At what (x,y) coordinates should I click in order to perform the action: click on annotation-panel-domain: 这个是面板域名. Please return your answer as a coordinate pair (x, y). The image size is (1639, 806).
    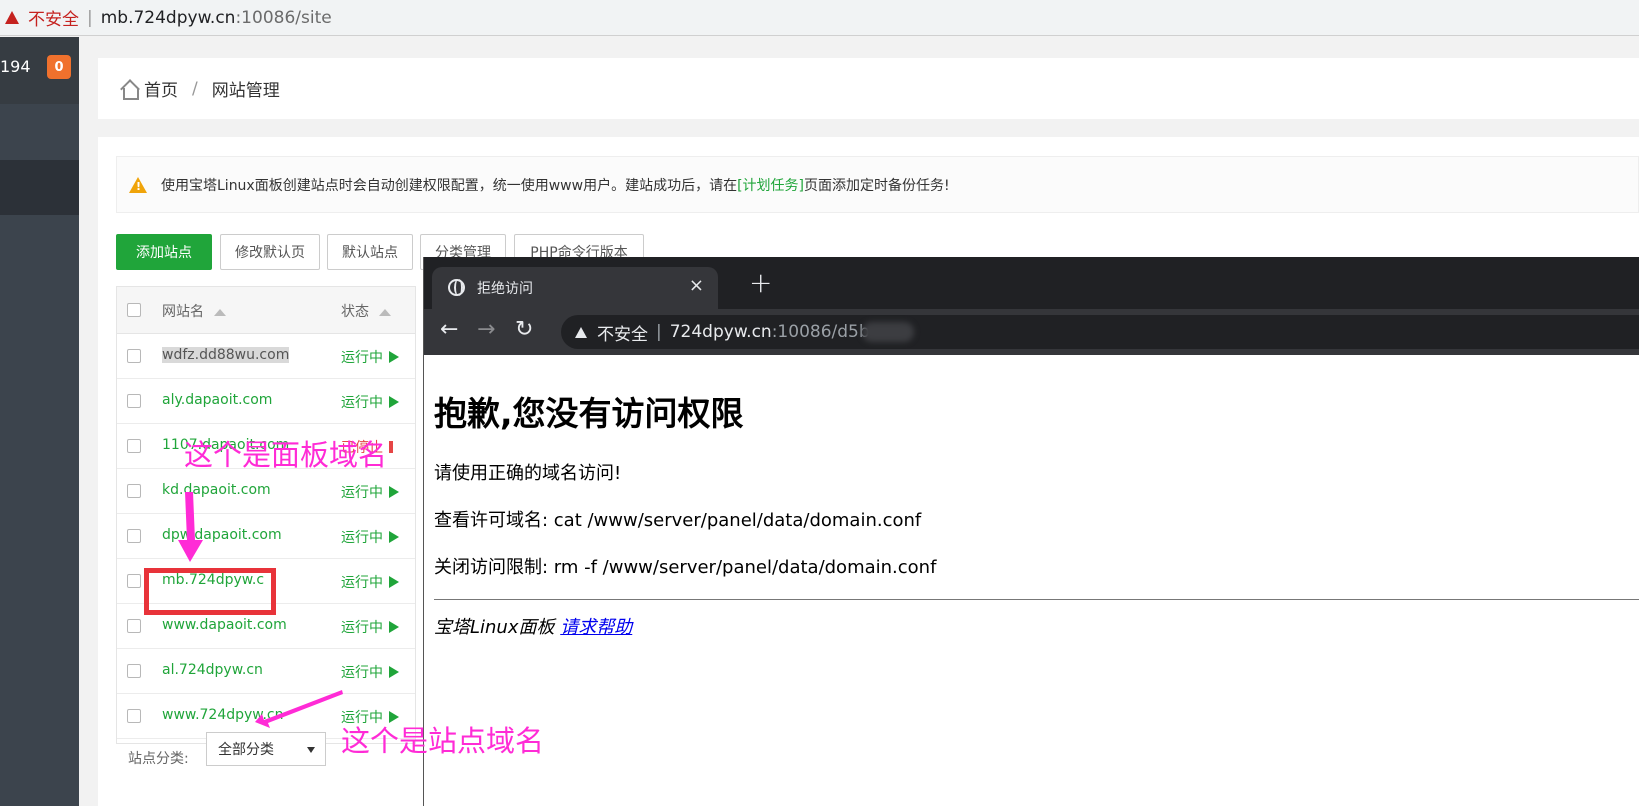
    Looking at the image, I should click on (286, 455).